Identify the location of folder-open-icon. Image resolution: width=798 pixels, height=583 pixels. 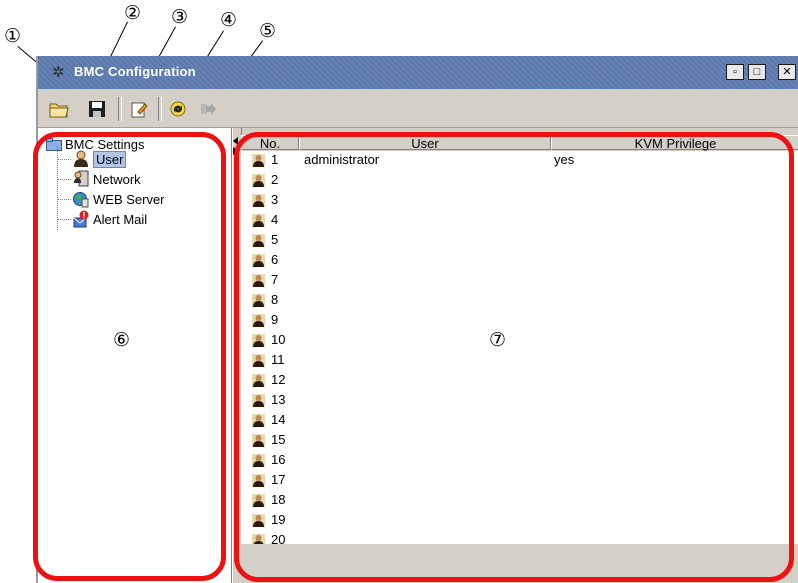
(59, 110).